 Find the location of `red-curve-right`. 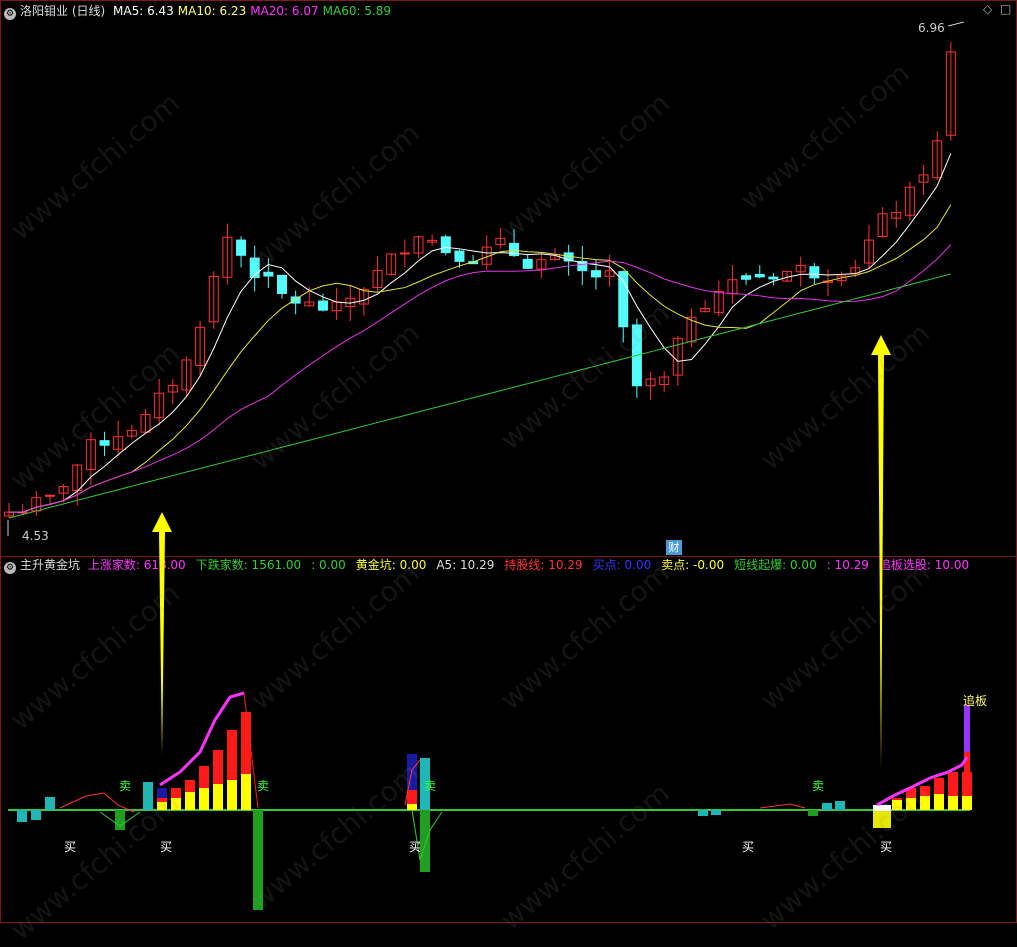

red-curve-right is located at coordinates (782, 806).